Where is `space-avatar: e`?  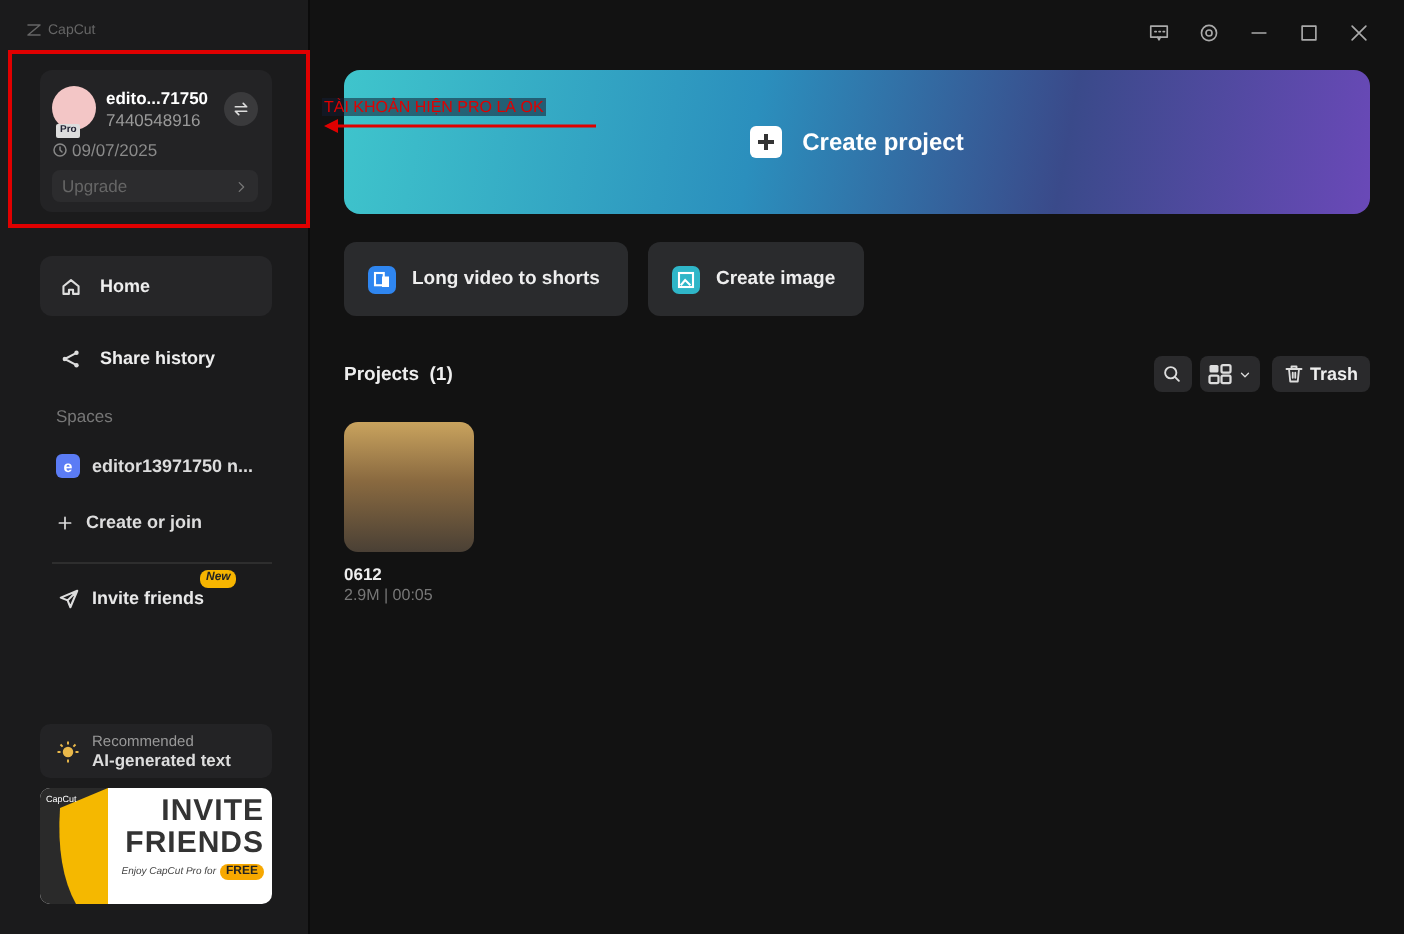 space-avatar: e is located at coordinates (68, 466).